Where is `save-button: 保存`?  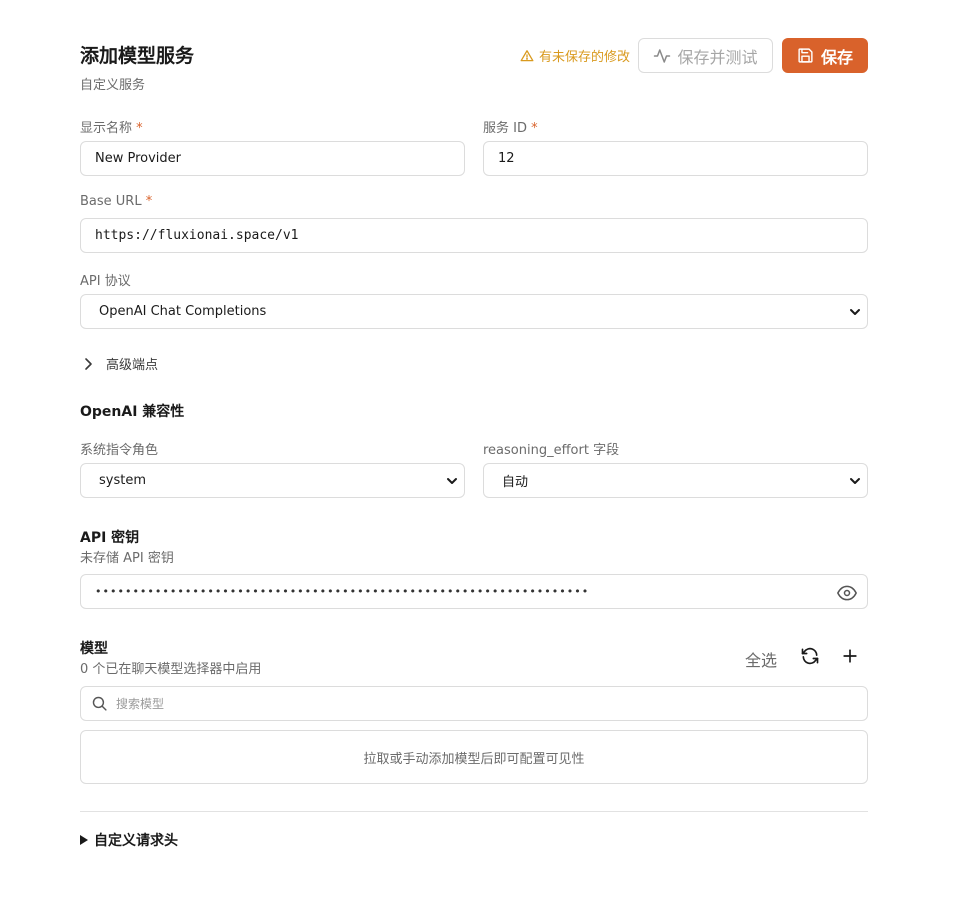
save-button: 保存 is located at coordinates (825, 55).